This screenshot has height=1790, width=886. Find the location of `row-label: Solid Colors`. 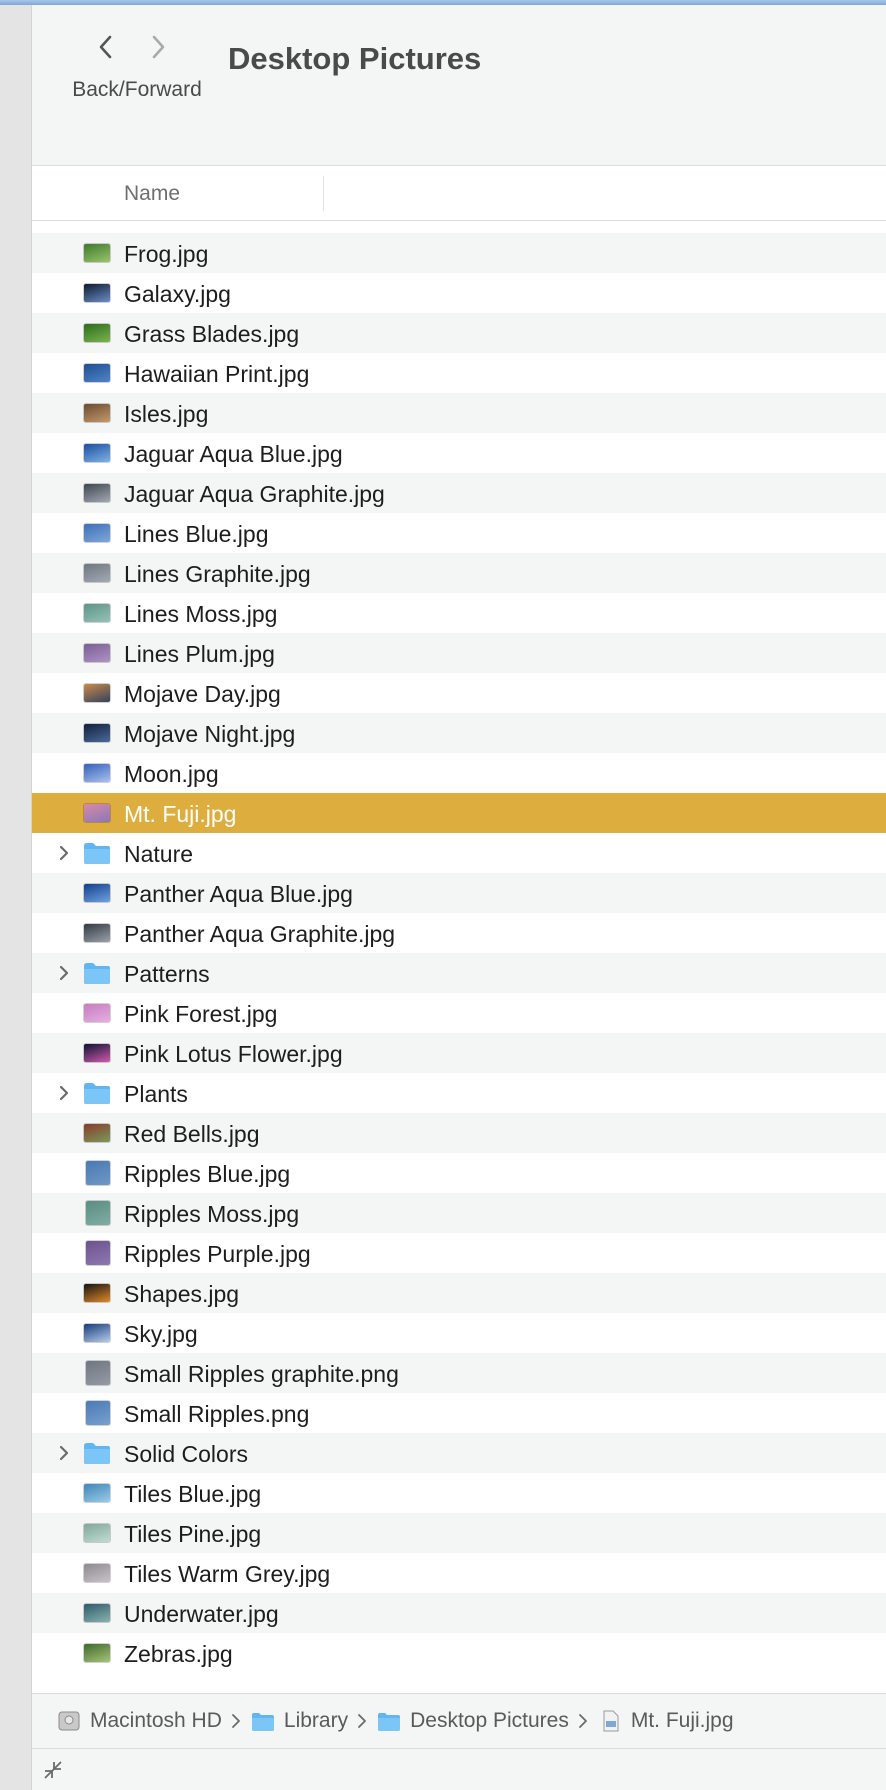

row-label: Solid Colors is located at coordinates (186, 1454).